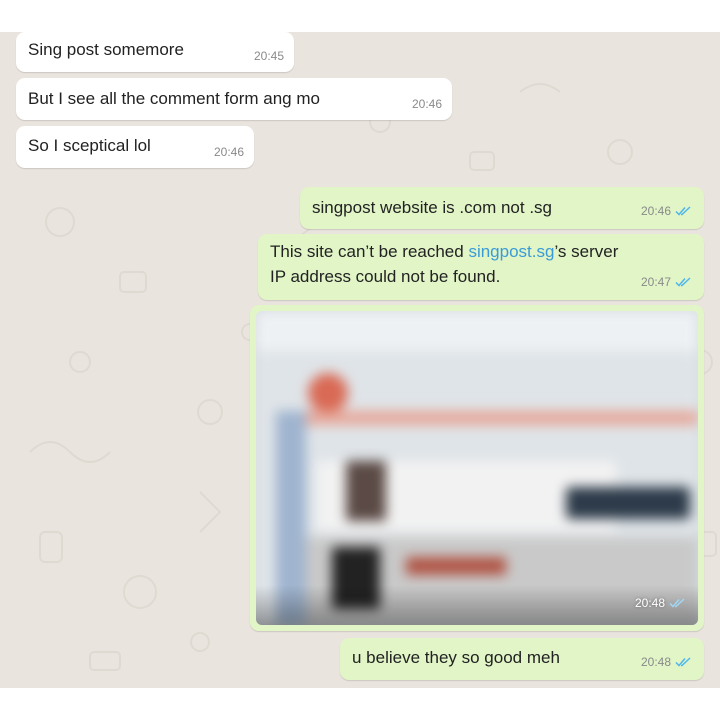 This screenshot has height=720, width=720. Describe the element at coordinates (268, 56) in the screenshot. I see `message-time: 20:45` at that location.